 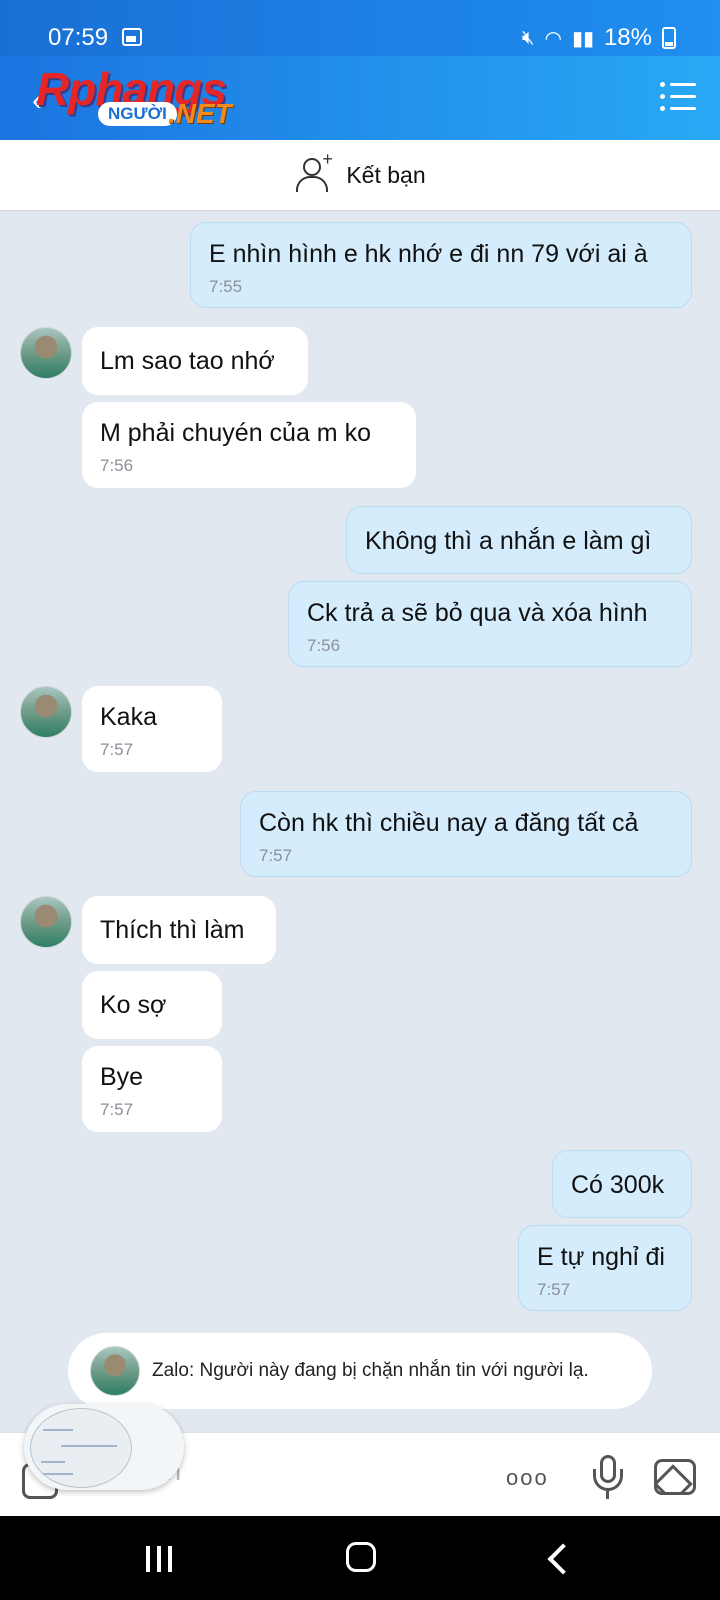 I want to click on add-user-icon: +, so click(x=314, y=172).